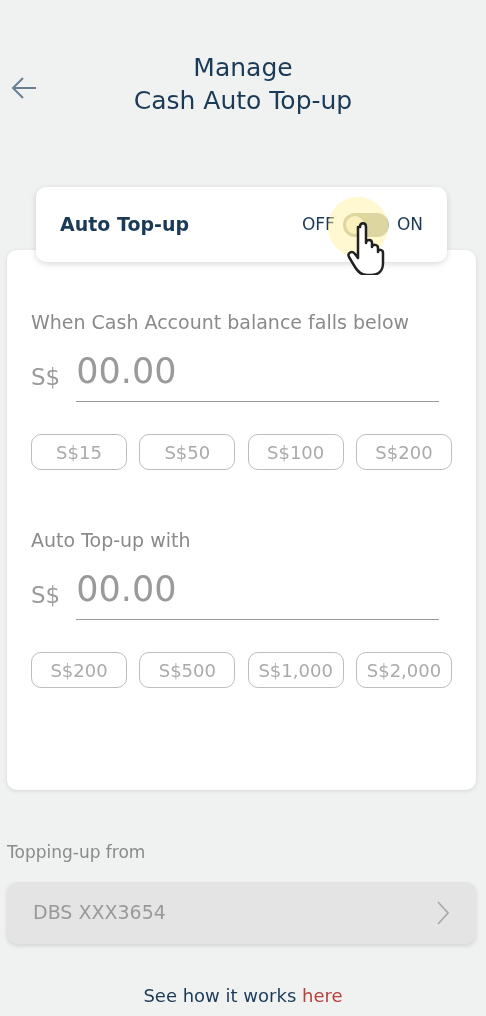  Describe the element at coordinates (111, 540) in the screenshot. I see `field-label: Auto Top-up with` at that location.